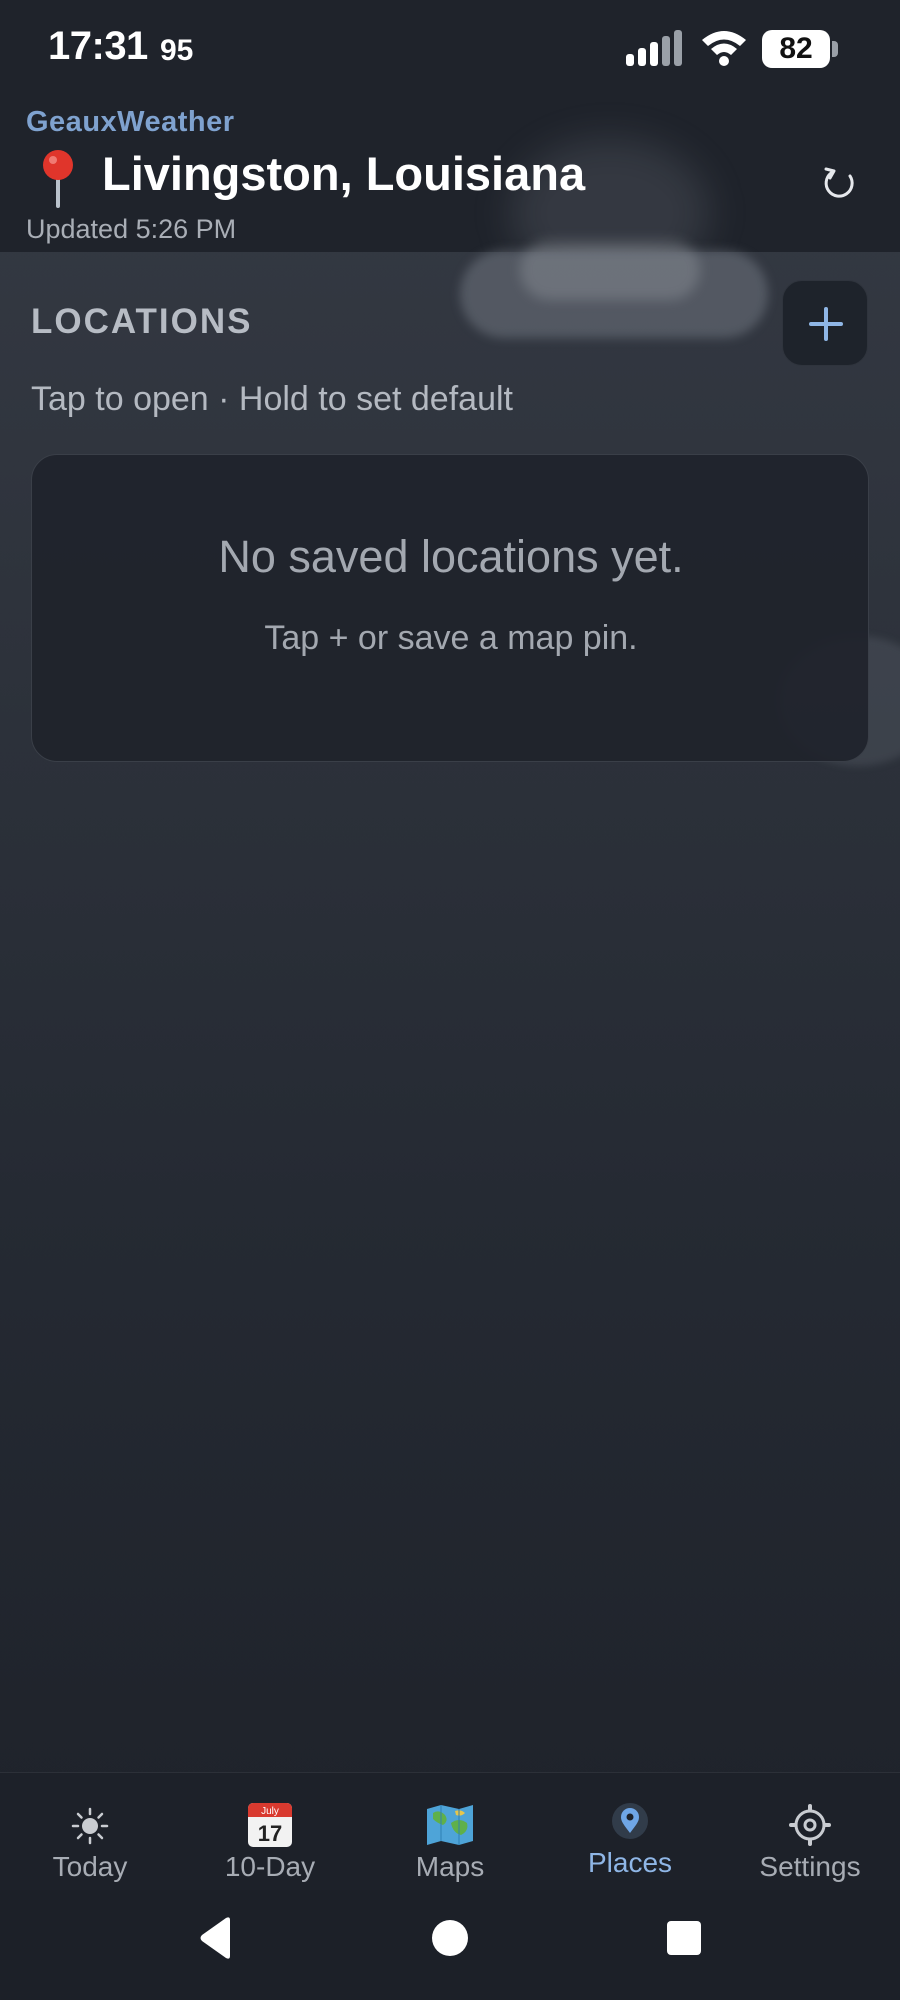 This screenshot has width=900, height=2000. I want to click on nav-label-settings: Settings, so click(810, 1866).